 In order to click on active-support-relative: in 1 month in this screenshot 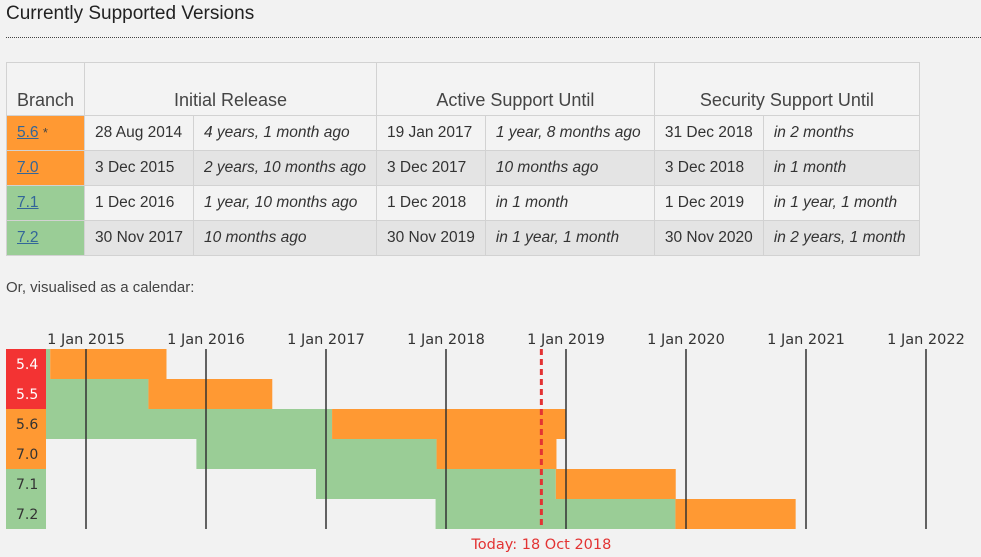, I will do `click(569, 203)`.